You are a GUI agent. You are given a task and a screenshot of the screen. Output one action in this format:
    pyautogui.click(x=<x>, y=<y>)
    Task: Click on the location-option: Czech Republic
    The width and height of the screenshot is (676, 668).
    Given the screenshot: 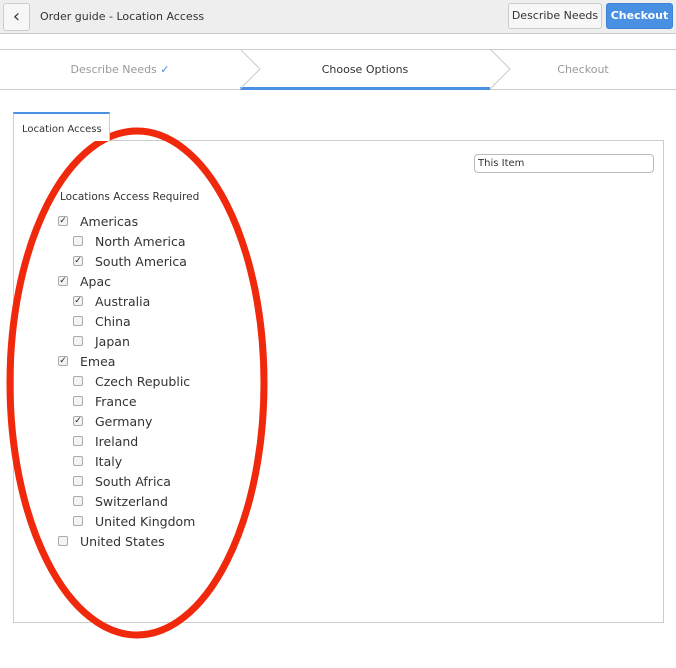 What is the action you would take?
    pyautogui.click(x=131, y=381)
    